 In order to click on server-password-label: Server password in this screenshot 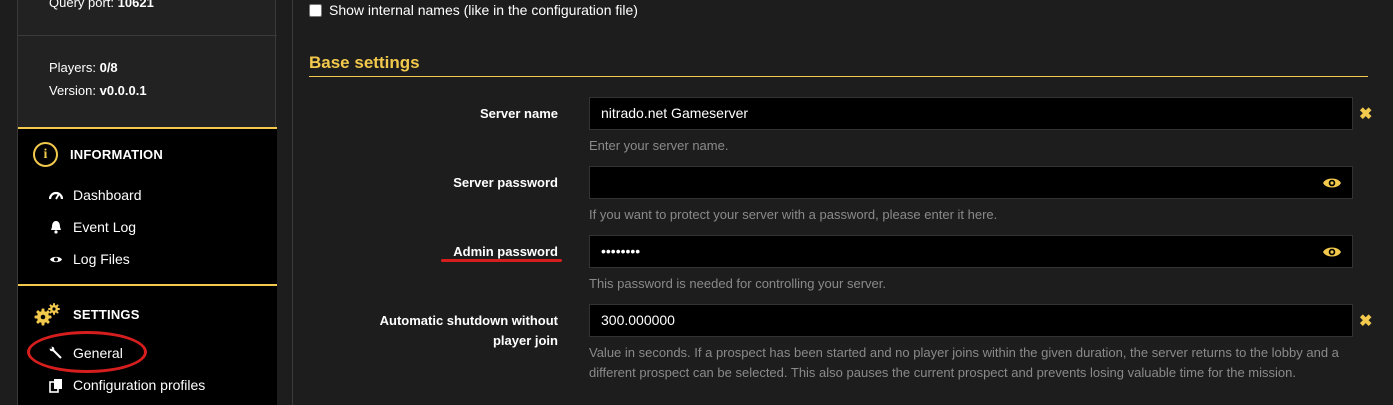, I will do `click(505, 182)`.